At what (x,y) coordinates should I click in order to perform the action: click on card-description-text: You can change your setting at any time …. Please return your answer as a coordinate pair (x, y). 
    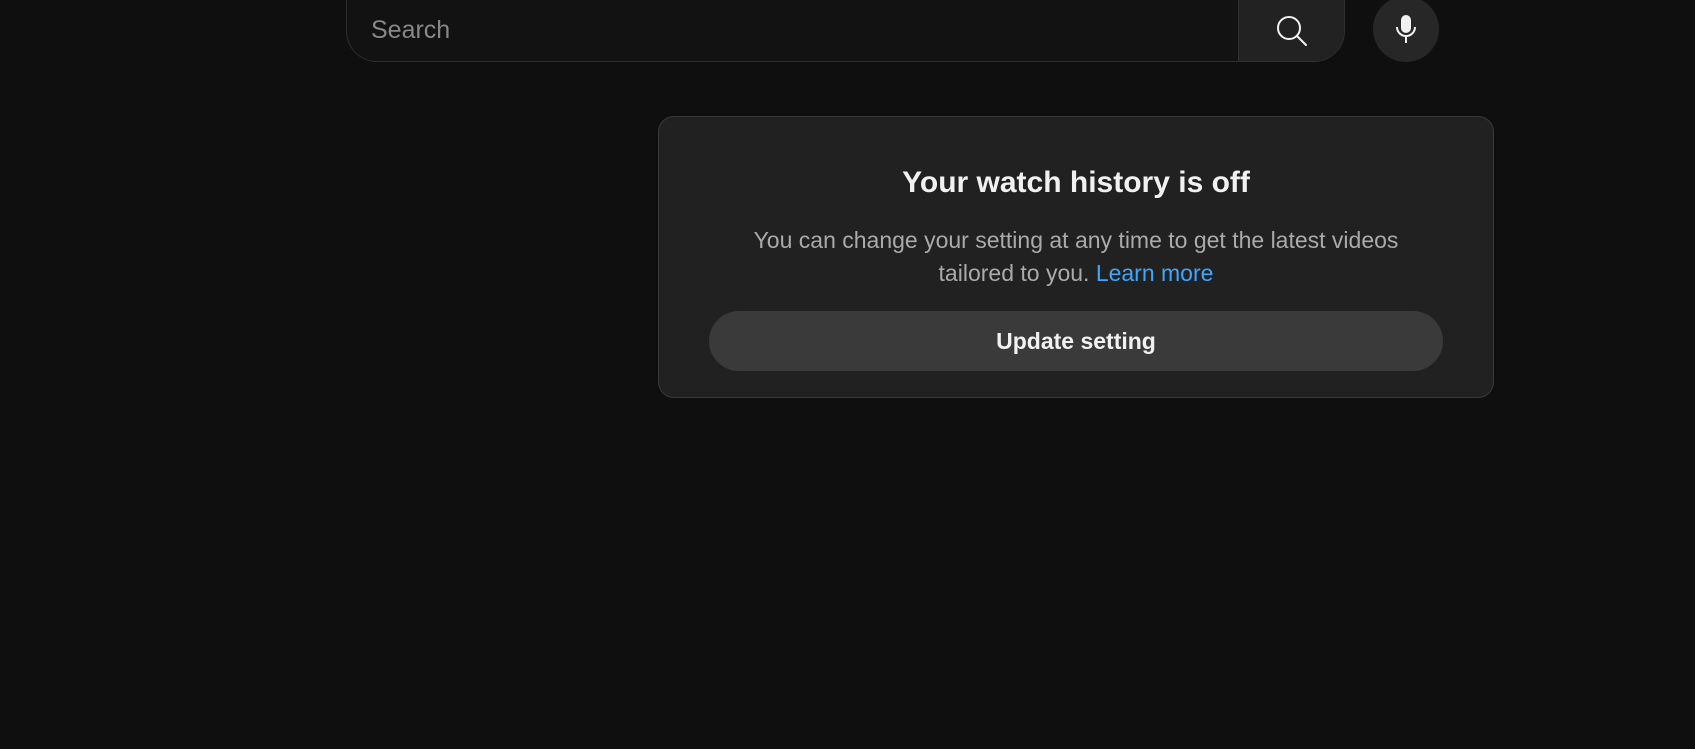
    Looking at the image, I should click on (1076, 256).